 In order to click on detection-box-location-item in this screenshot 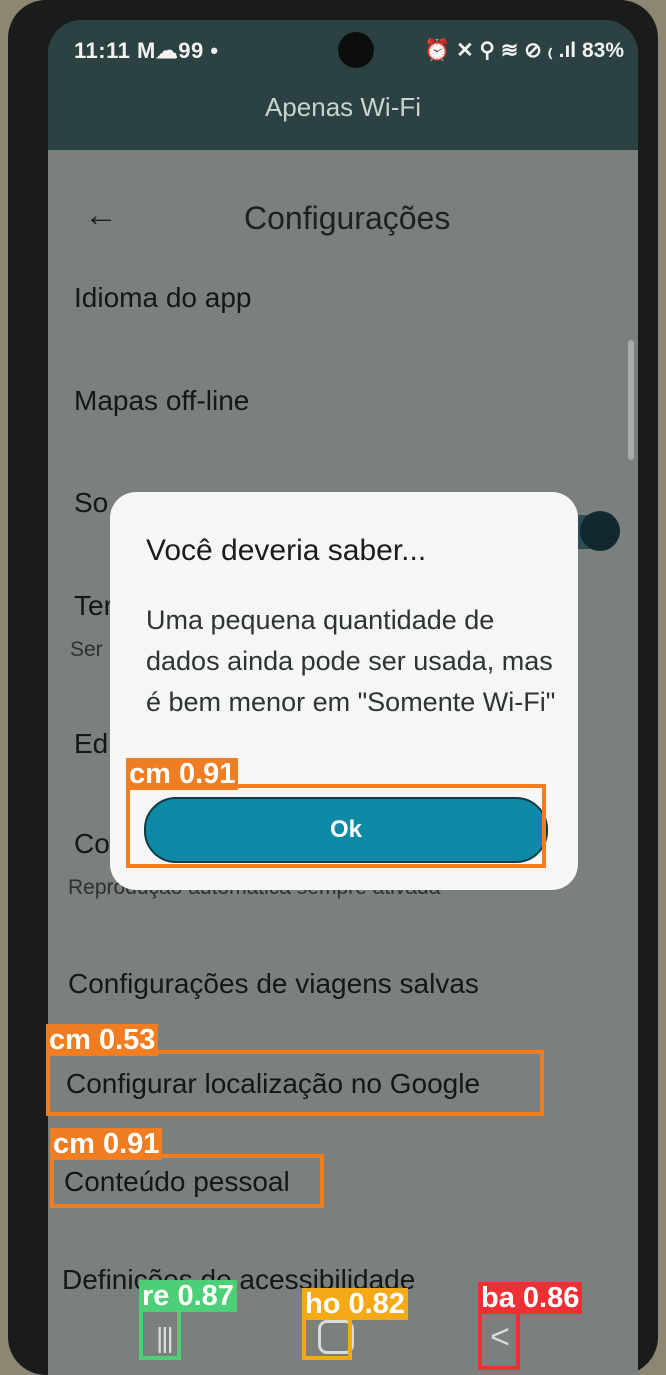, I will do `click(295, 1083)`.